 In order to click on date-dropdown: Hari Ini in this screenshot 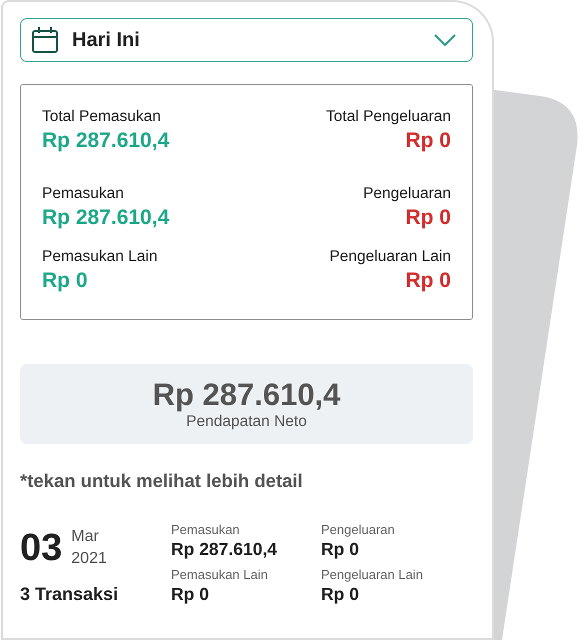, I will do `click(246, 40)`.